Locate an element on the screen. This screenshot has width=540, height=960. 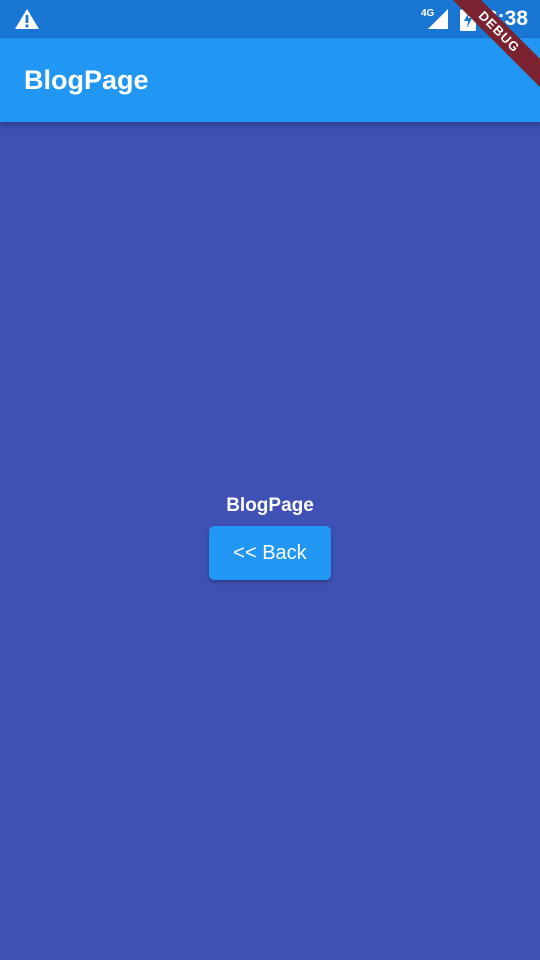
battery-charging-icon is located at coordinates (468, 19).